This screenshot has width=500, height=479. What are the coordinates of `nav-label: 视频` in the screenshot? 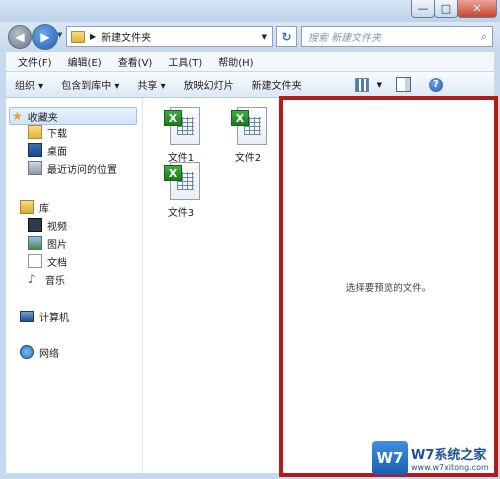 It's located at (57, 227).